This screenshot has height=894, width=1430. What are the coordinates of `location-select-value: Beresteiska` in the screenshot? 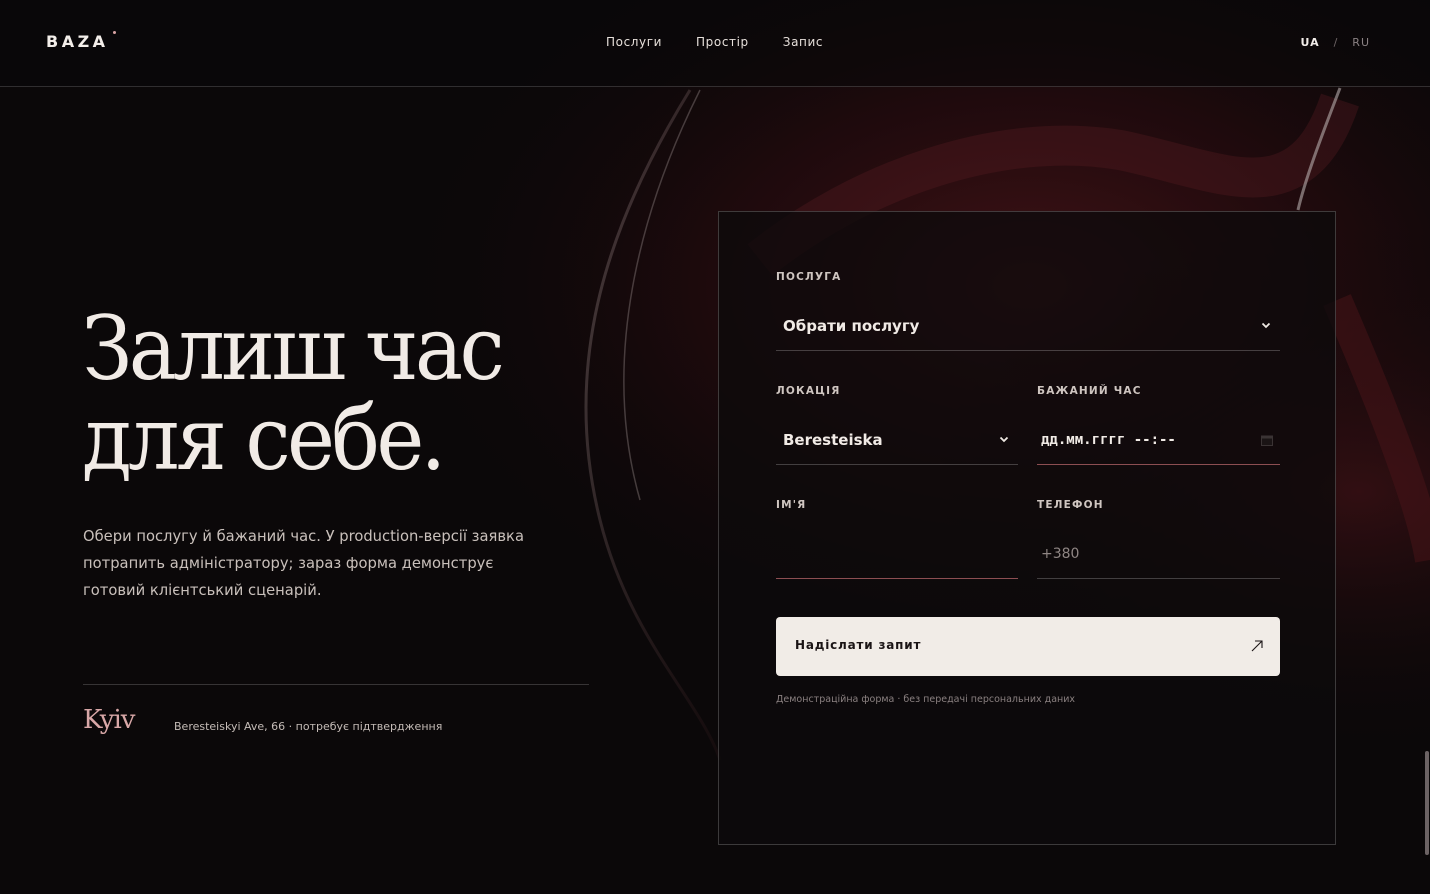 It's located at (833, 440).